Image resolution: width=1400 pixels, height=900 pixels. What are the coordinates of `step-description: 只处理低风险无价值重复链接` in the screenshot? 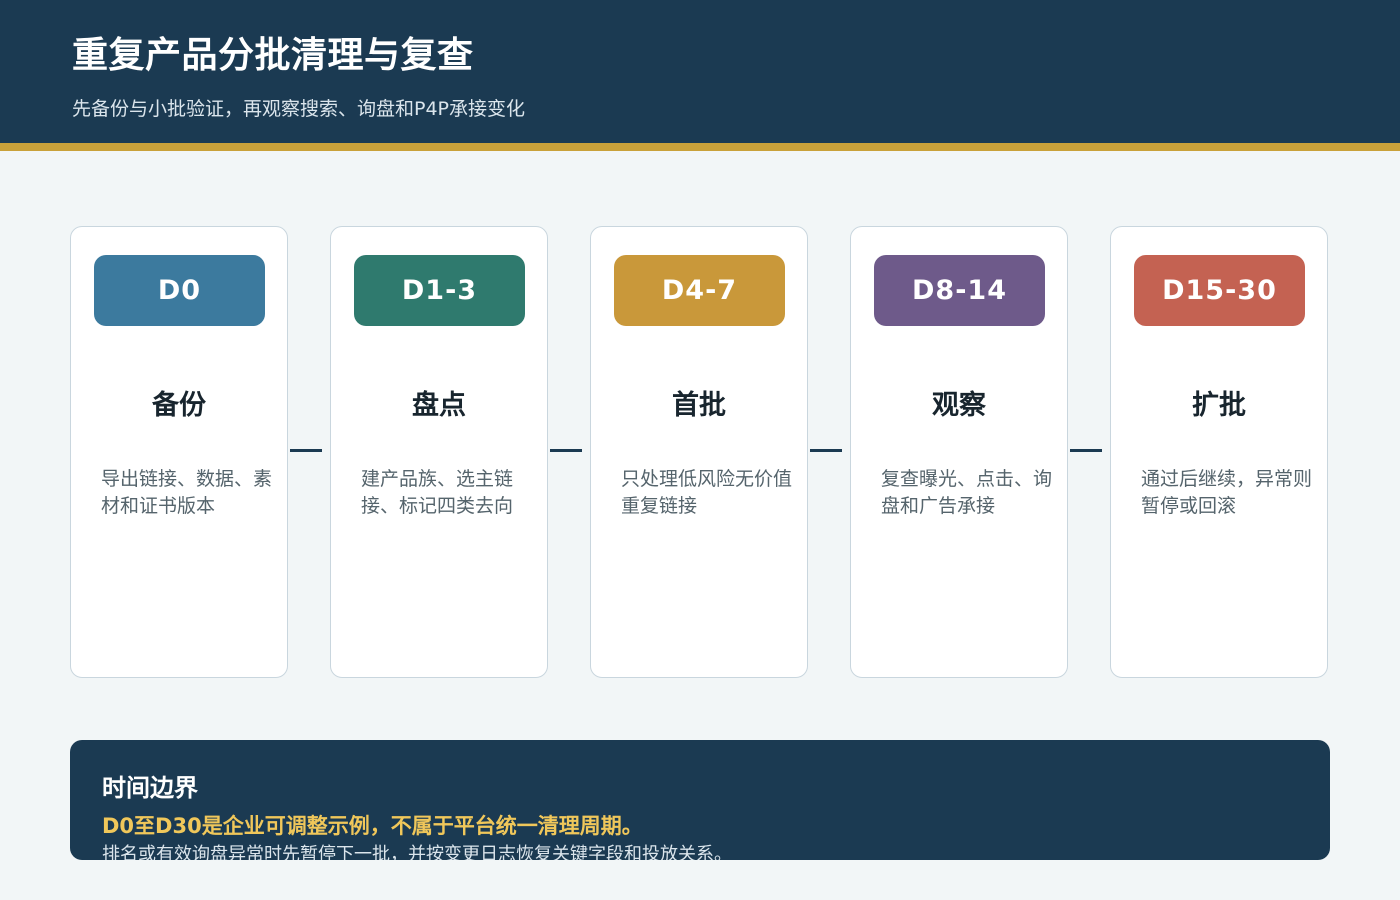 It's located at (707, 492).